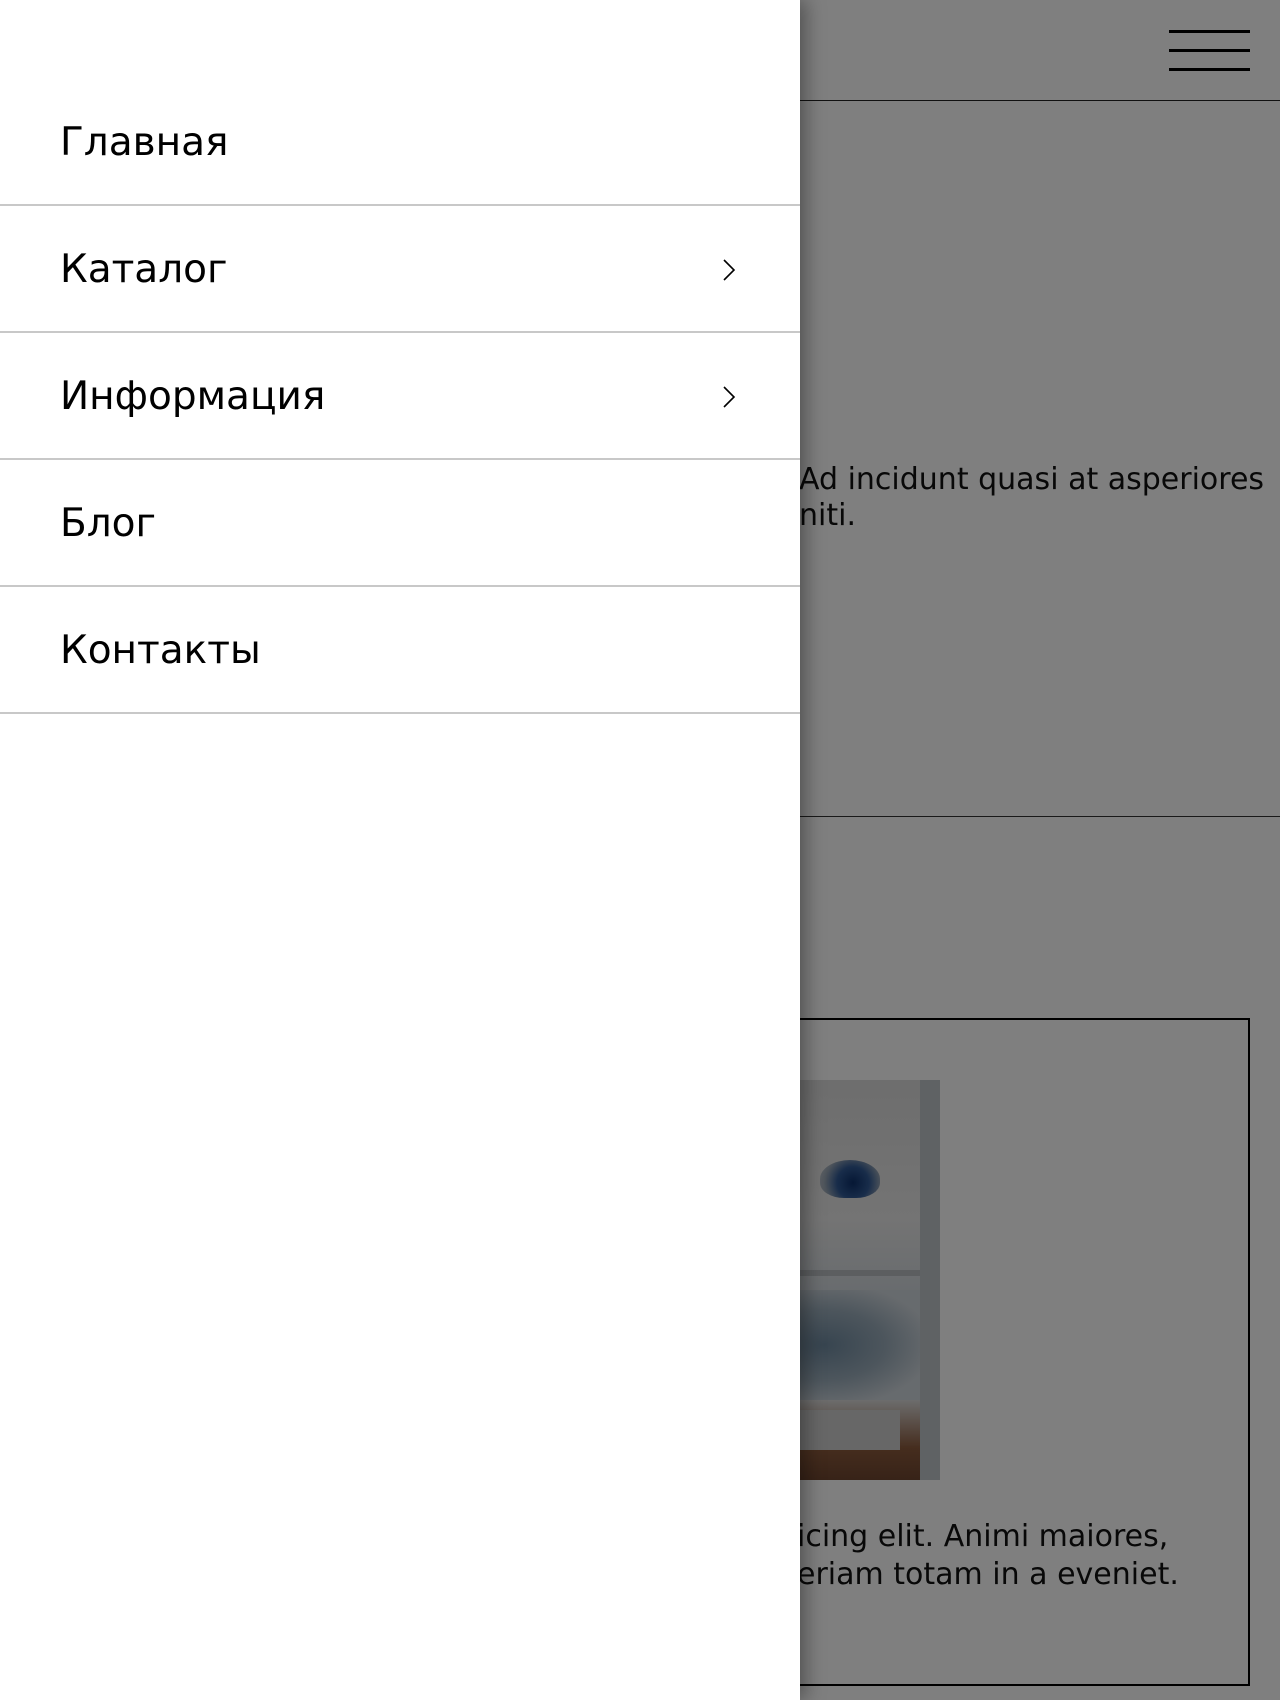  What do you see at coordinates (144, 269) in the screenshot?
I see `menu-item-label: Каталог` at bounding box center [144, 269].